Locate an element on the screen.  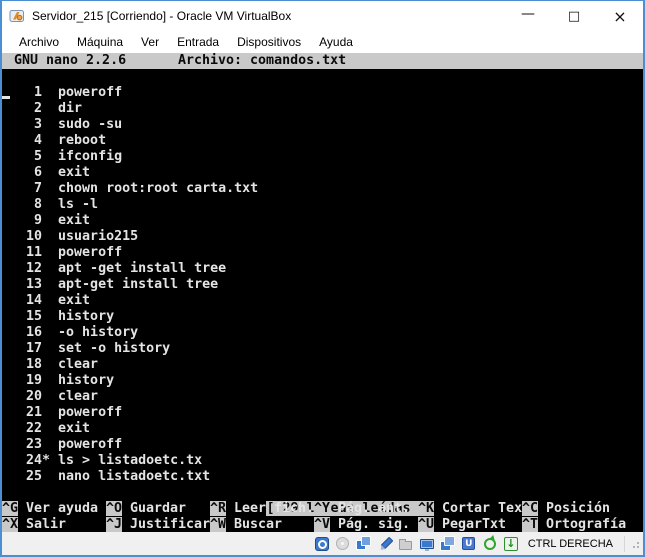
shortcut-read-file: ^R Leer fich. is located at coordinates (262, 509).